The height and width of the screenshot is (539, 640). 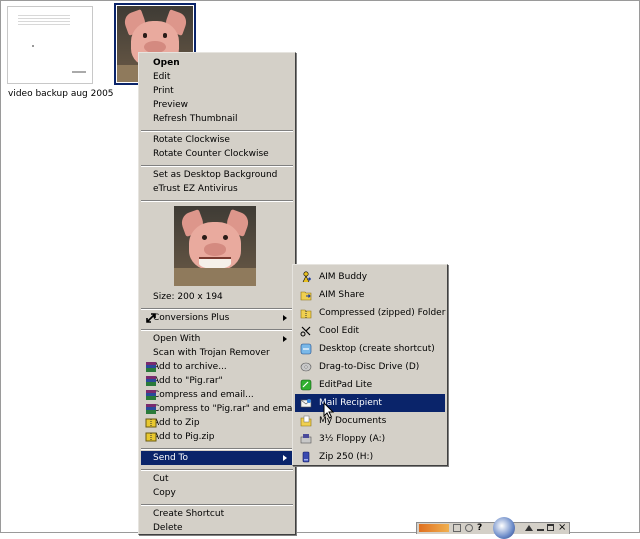 What do you see at coordinates (550, 527) in the screenshot?
I see `maximize-icon` at bounding box center [550, 527].